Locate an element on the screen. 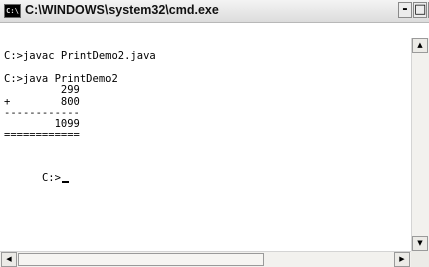 This screenshot has width=429, height=267. prompt-text: C:> is located at coordinates (51, 178).